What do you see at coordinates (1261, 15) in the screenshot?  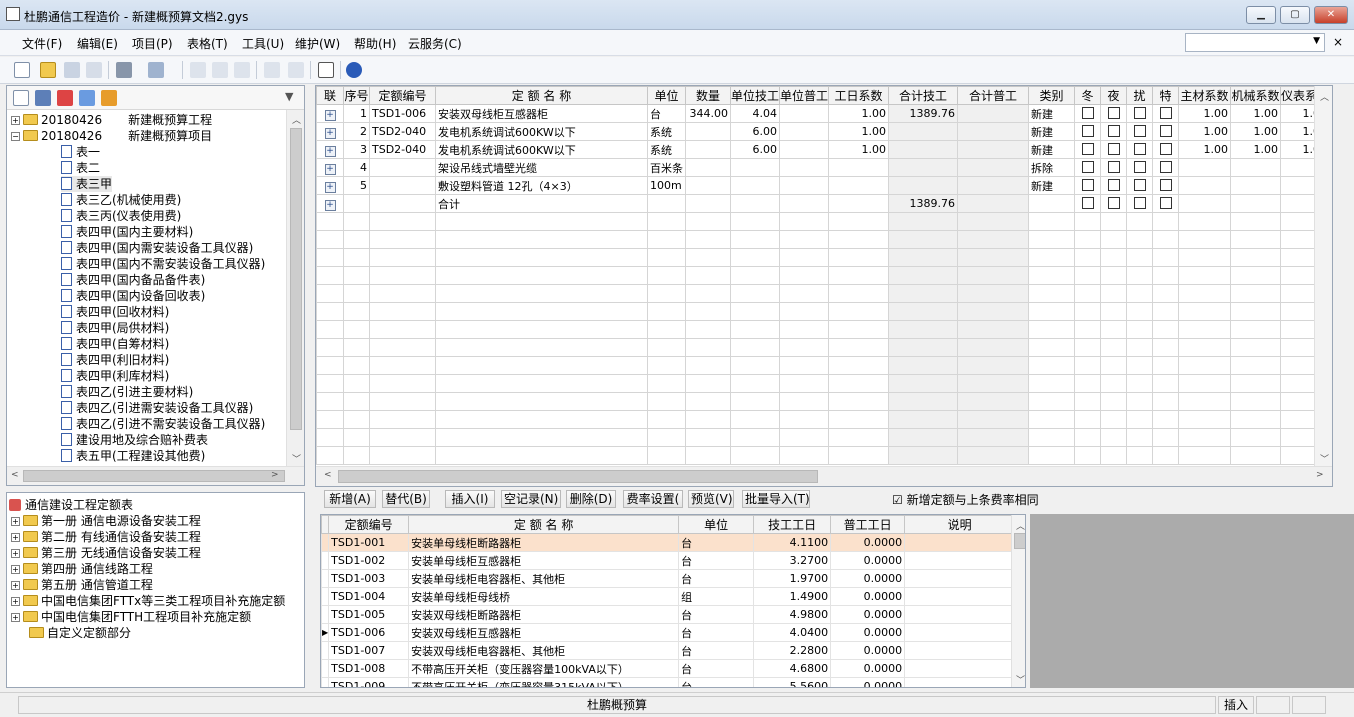 I see `minimize-button: ▁` at bounding box center [1261, 15].